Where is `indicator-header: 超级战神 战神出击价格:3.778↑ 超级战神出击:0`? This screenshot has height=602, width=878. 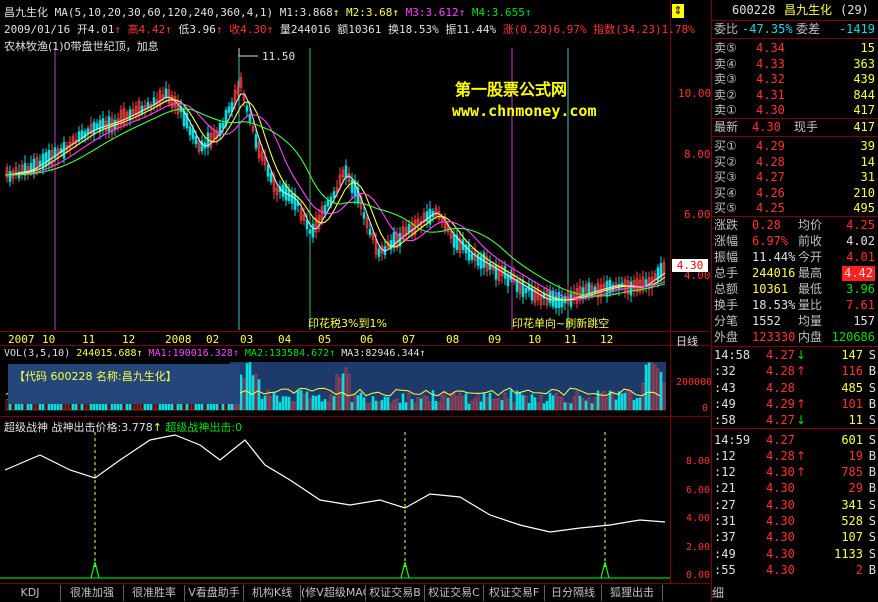 indicator-header: 超级战神 战神出击价格:3.778↑ 超级战神出击:0 is located at coordinates (123, 427).